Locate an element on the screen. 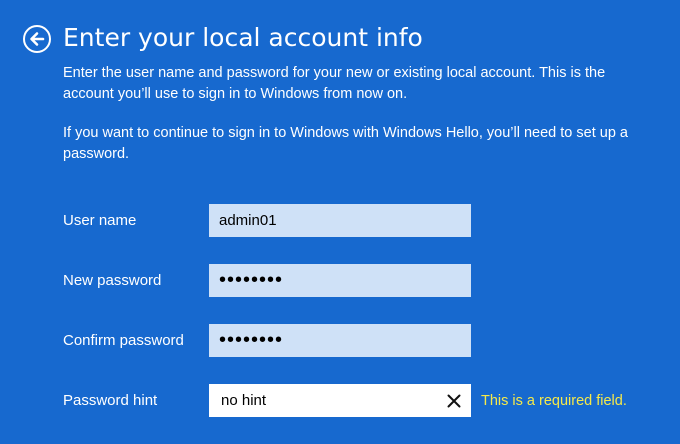 Image resolution: width=680 pixels, height=444 pixels. new-password-input is located at coordinates (340, 280).